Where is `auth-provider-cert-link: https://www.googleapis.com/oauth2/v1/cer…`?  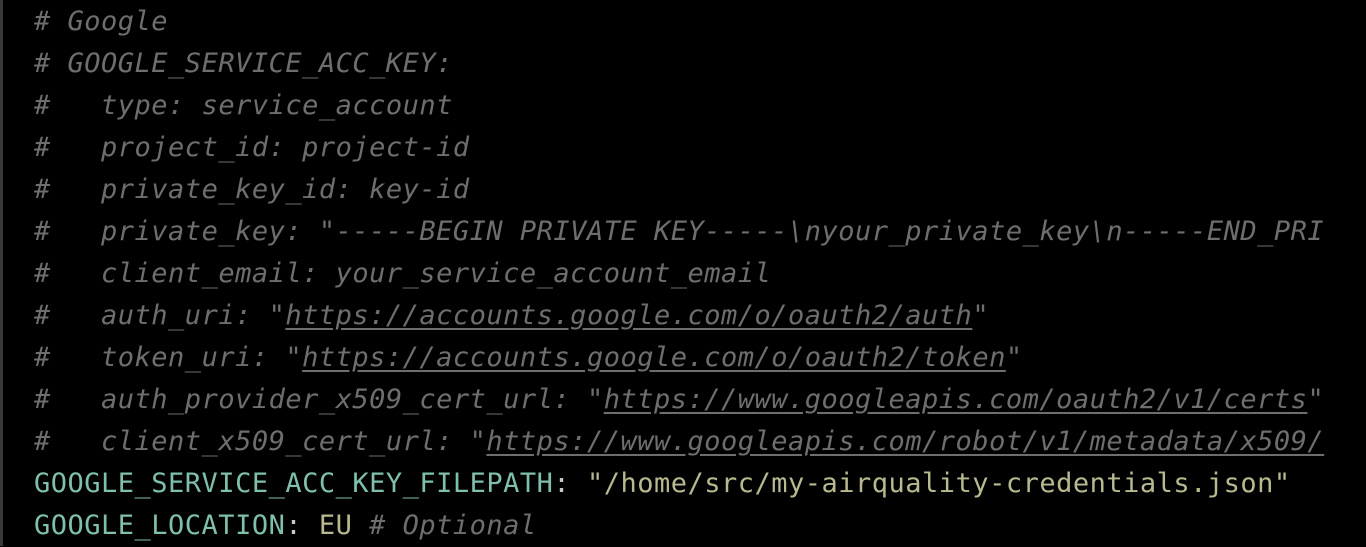
auth-provider-cert-link: https://www.googleapis.com/oauth2/v1/cer… is located at coordinates (956, 399).